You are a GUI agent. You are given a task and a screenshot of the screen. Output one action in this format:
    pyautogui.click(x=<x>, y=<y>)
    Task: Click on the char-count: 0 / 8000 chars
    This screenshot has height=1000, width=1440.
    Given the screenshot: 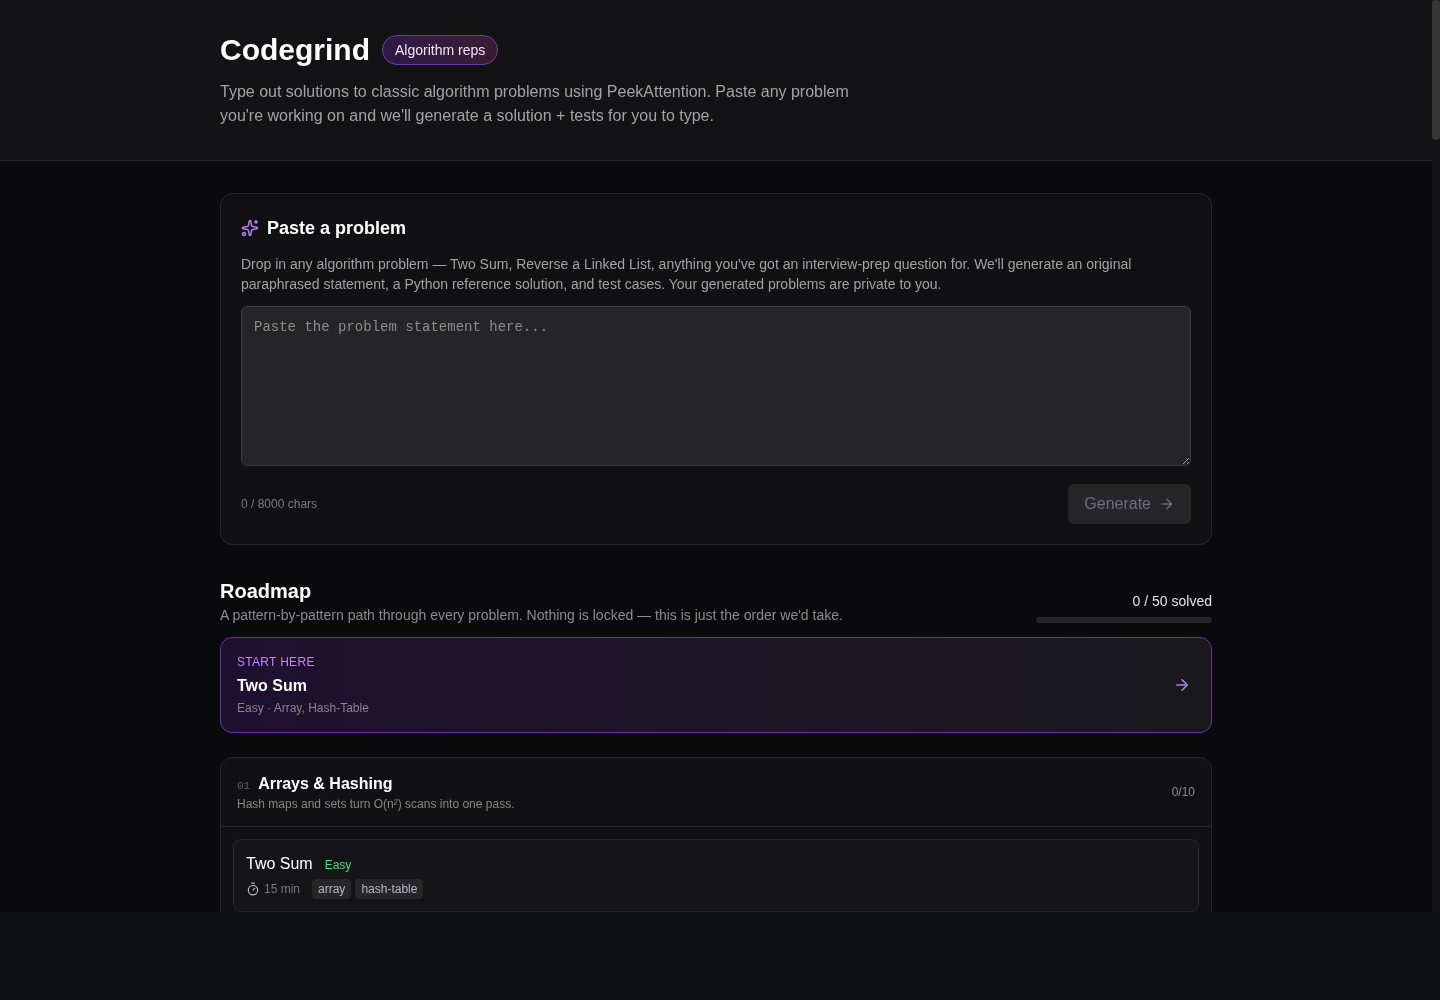 What is the action you would take?
    pyautogui.click(x=279, y=504)
    